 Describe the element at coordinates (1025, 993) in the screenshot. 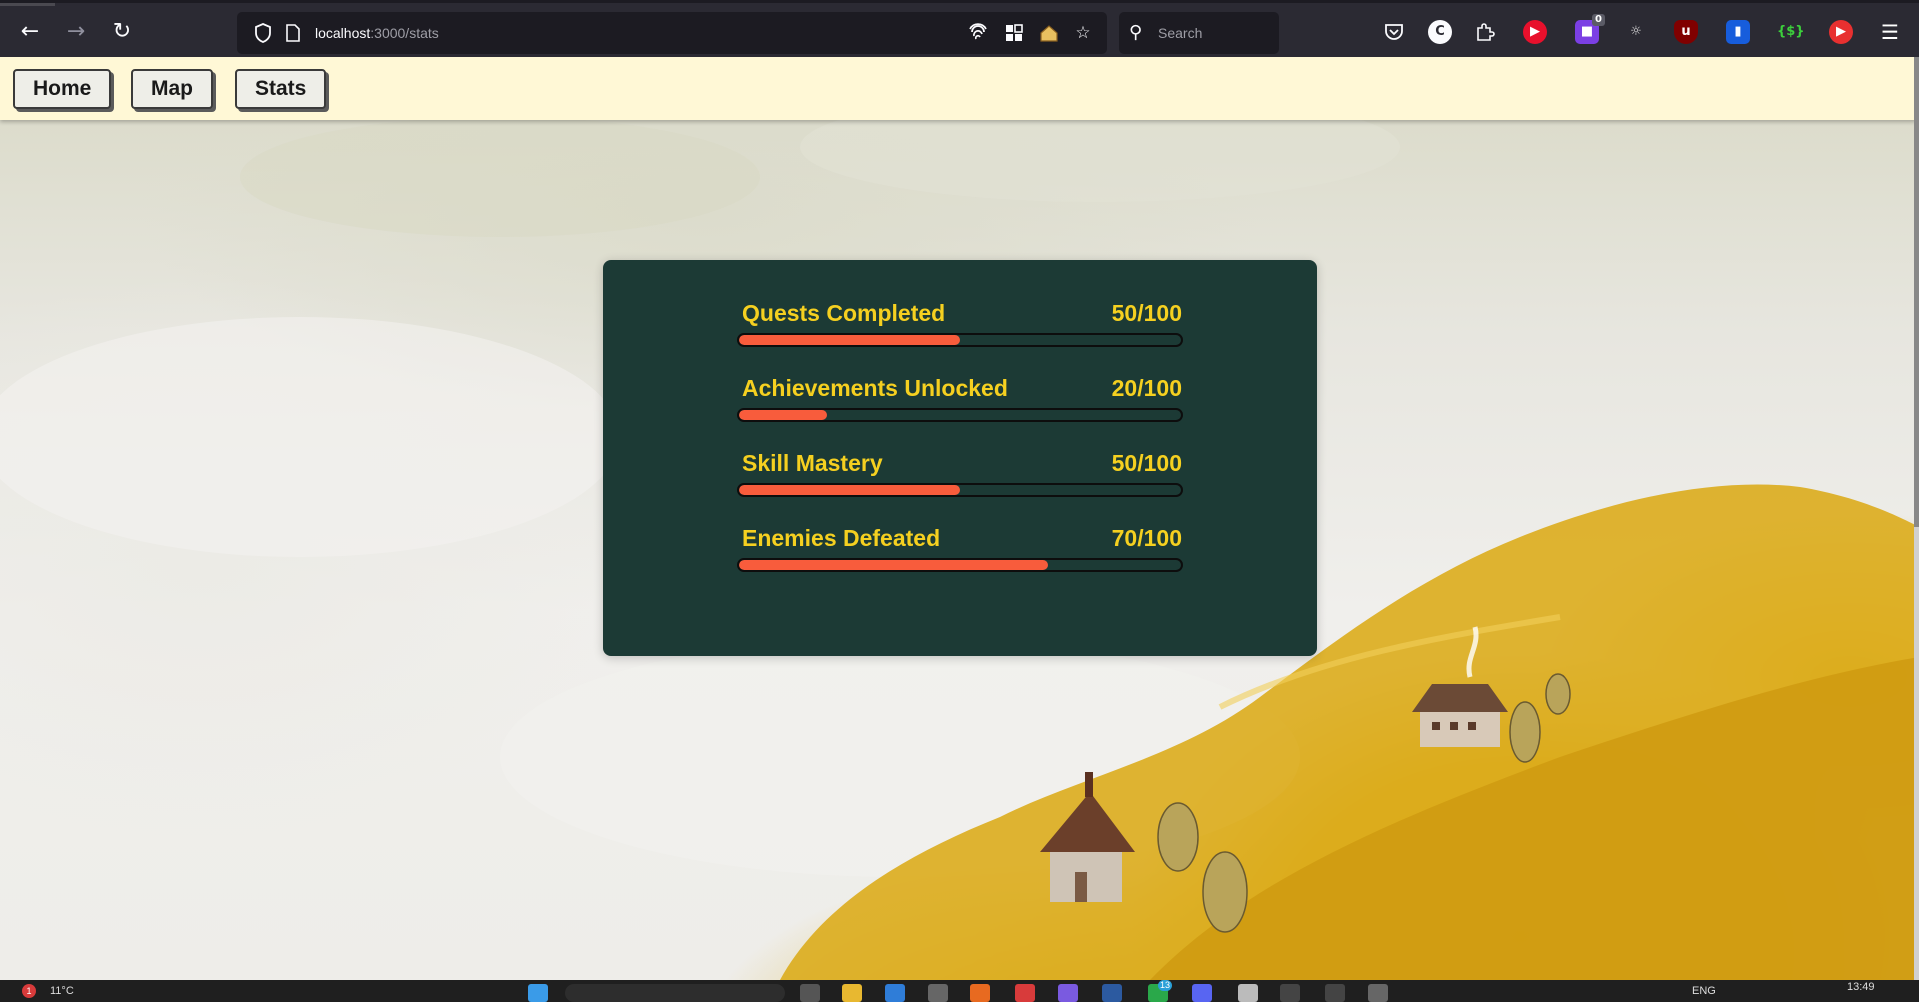

I see `app-red-icon` at that location.